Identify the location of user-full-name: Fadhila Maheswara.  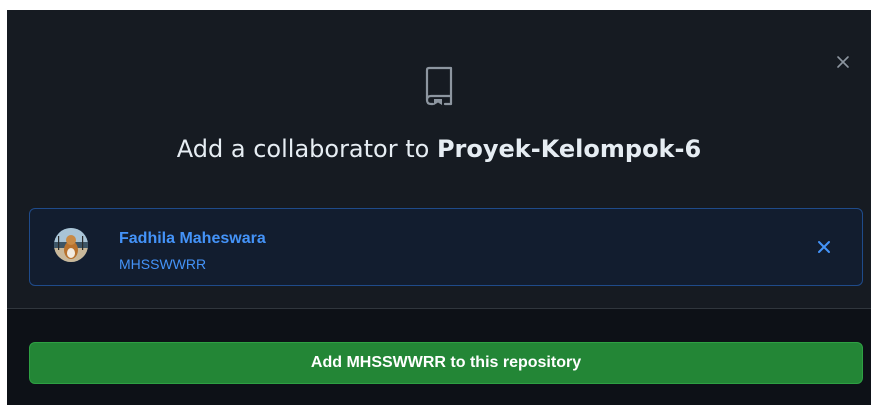
(192, 238).